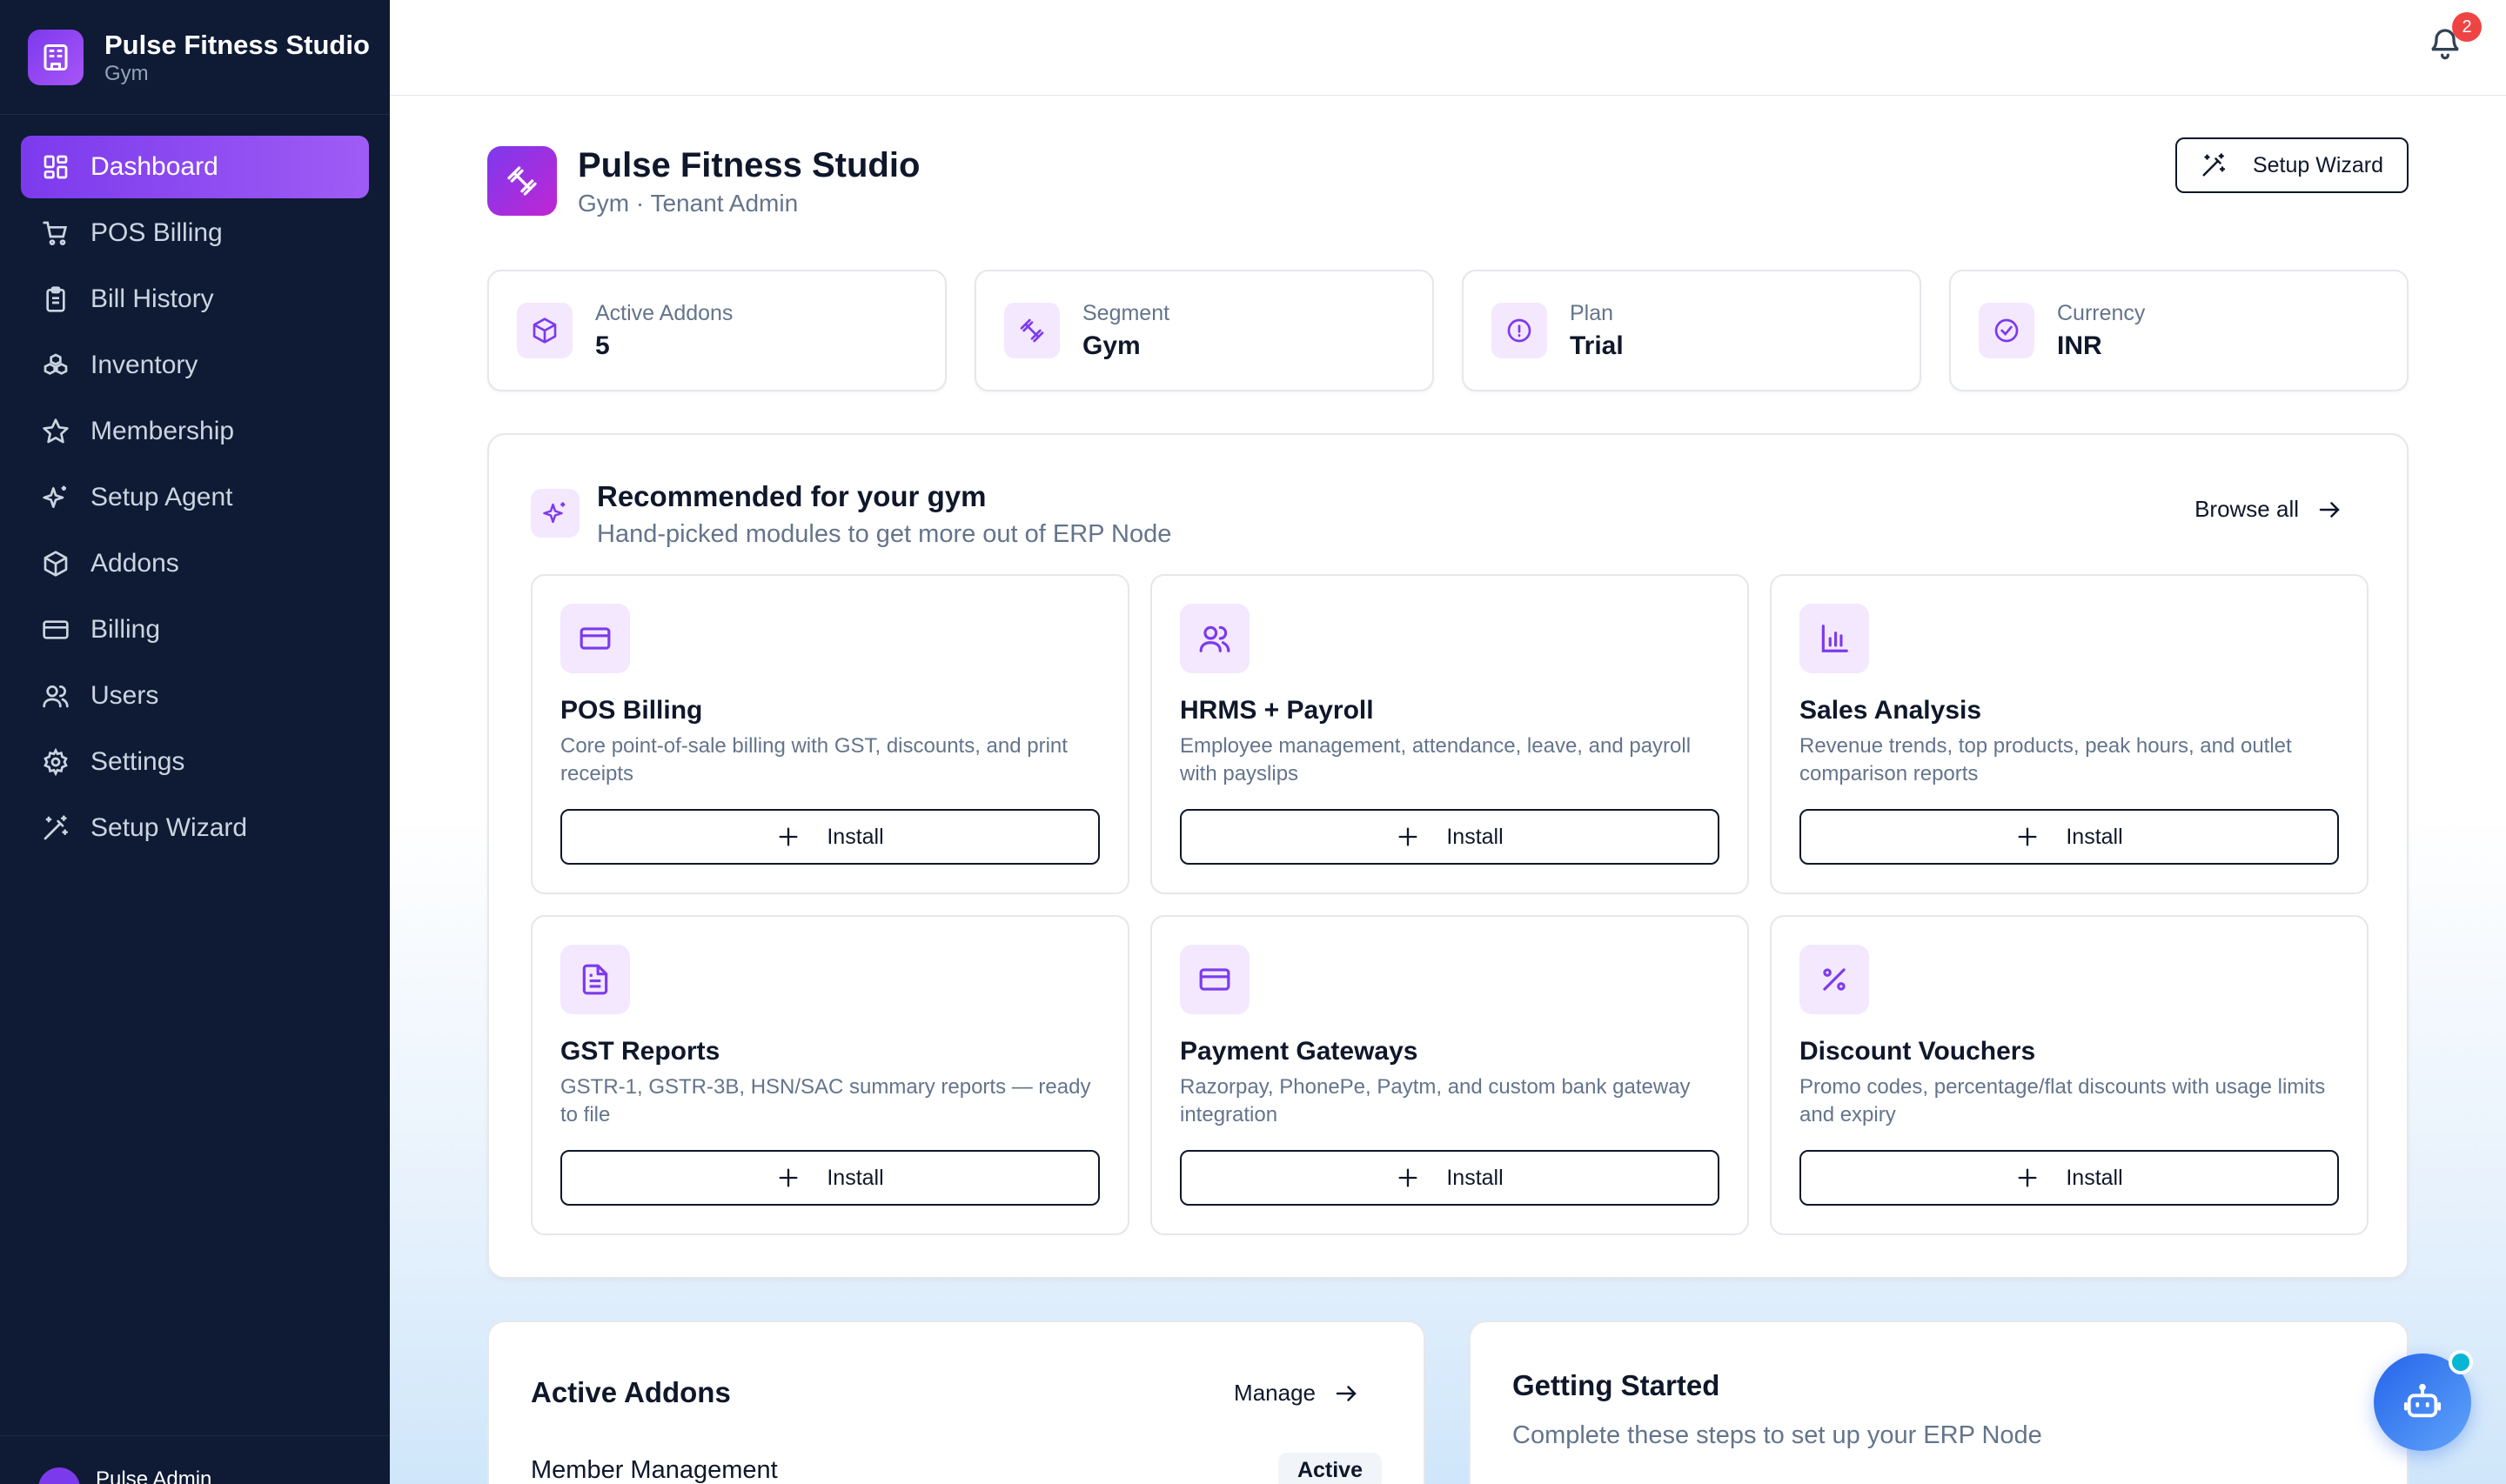 The height and width of the screenshot is (1484, 2506). What do you see at coordinates (195, 629) in the screenshot?
I see `sidebar-item-billing: Billing` at bounding box center [195, 629].